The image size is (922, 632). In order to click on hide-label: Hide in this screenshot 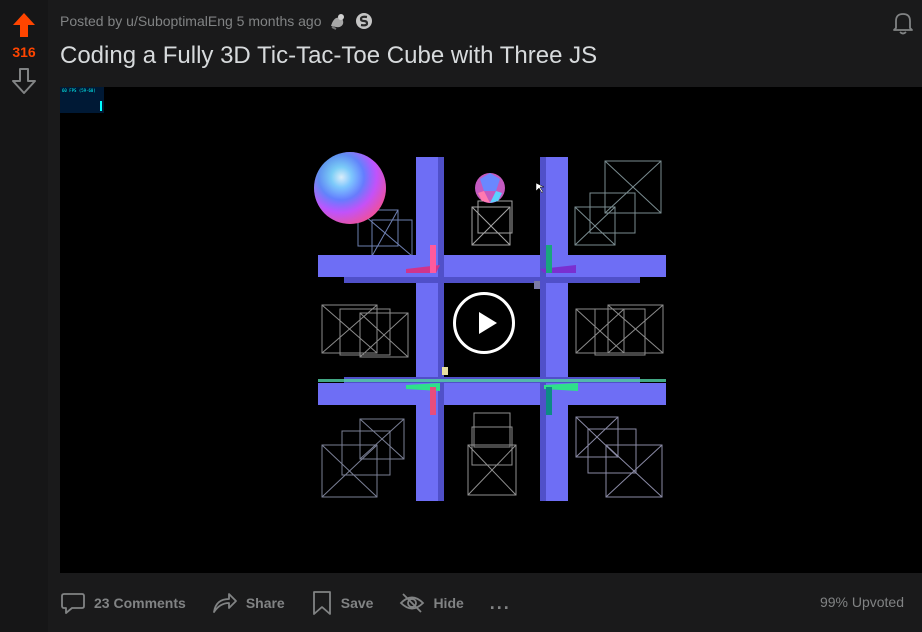, I will do `click(448, 603)`.